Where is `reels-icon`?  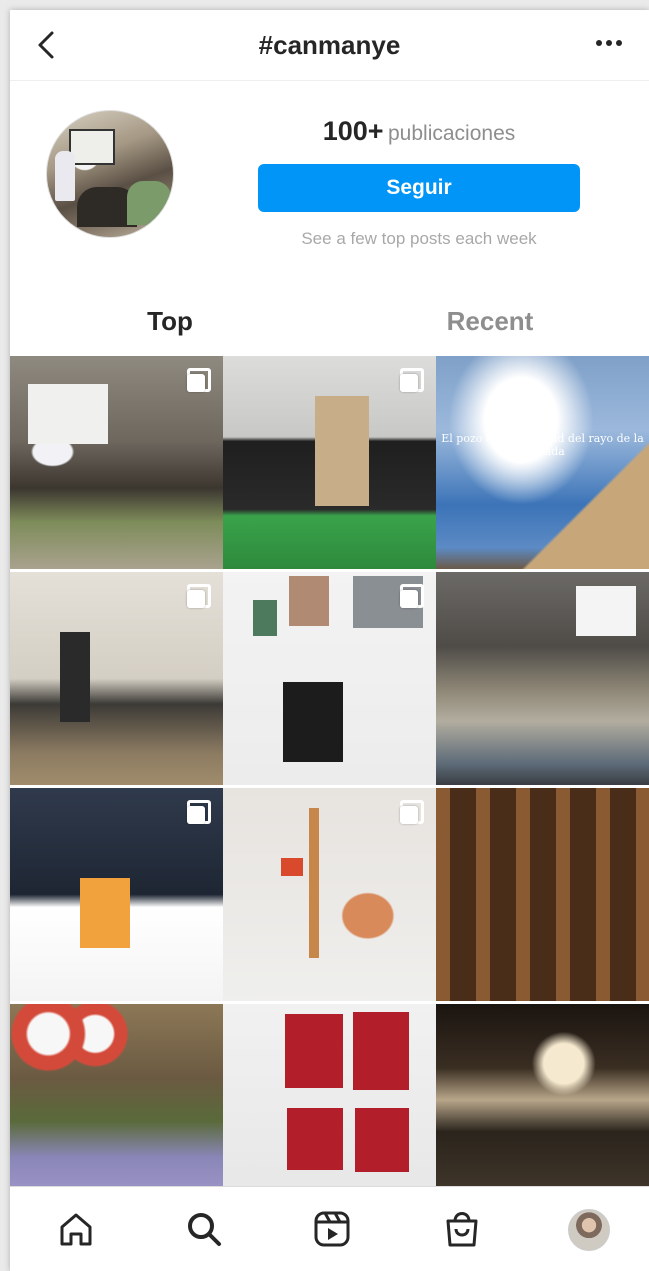
reels-icon is located at coordinates (332, 1229).